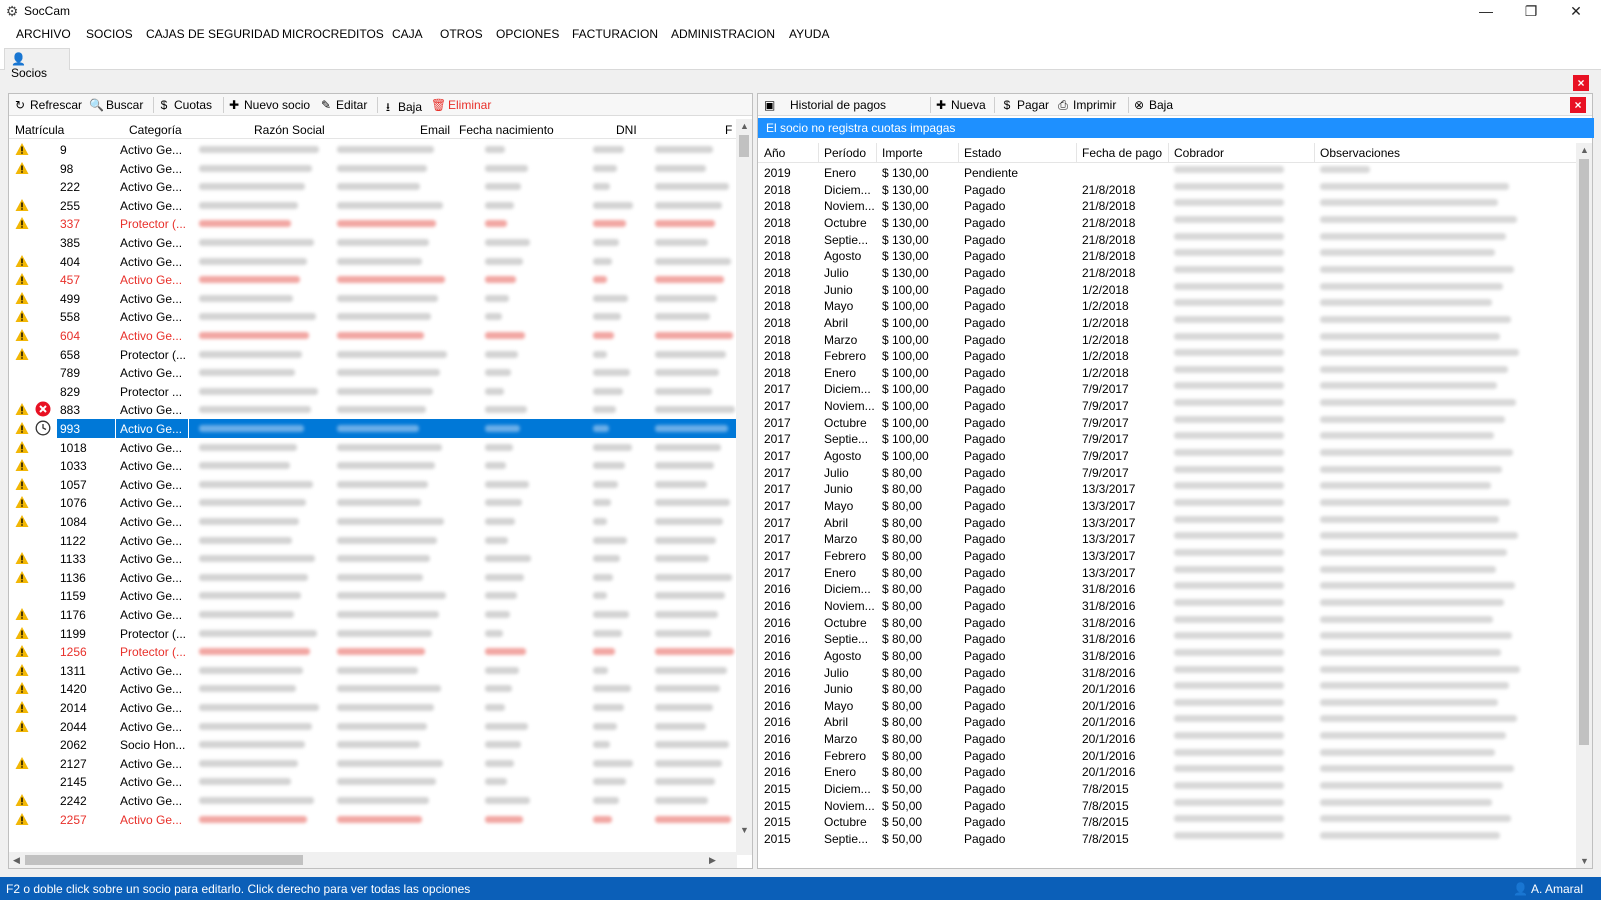 The width and height of the screenshot is (1601, 900). Describe the element at coordinates (37, 64) in the screenshot. I see `tab-socios: 👤 Socios` at that location.